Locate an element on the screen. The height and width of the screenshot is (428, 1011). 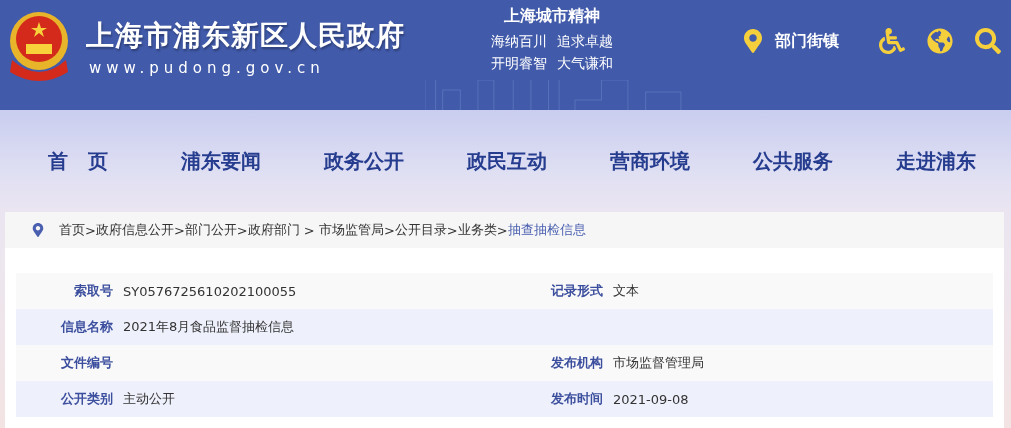
motto-phrase: 追求卓越 is located at coordinates (585, 42).